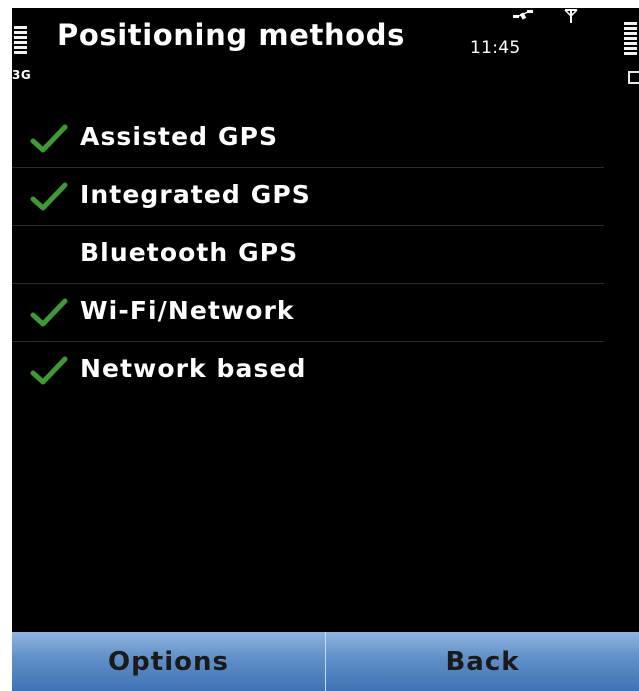  I want to click on gps-satellite-icon, so click(523, 15).